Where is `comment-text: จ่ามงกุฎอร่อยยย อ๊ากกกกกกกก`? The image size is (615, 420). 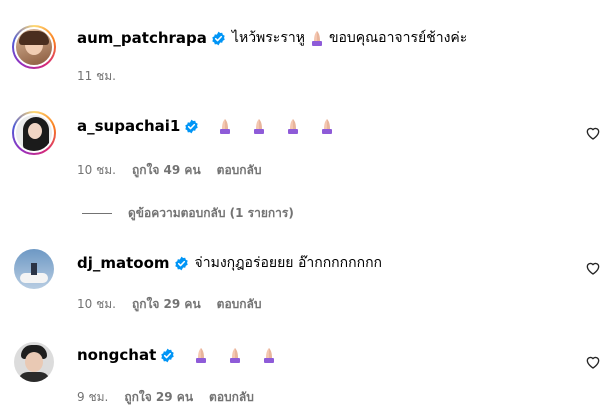 comment-text: จ่ามงกุฎอร่อยยย อ๊ากกกกกกกก is located at coordinates (288, 263).